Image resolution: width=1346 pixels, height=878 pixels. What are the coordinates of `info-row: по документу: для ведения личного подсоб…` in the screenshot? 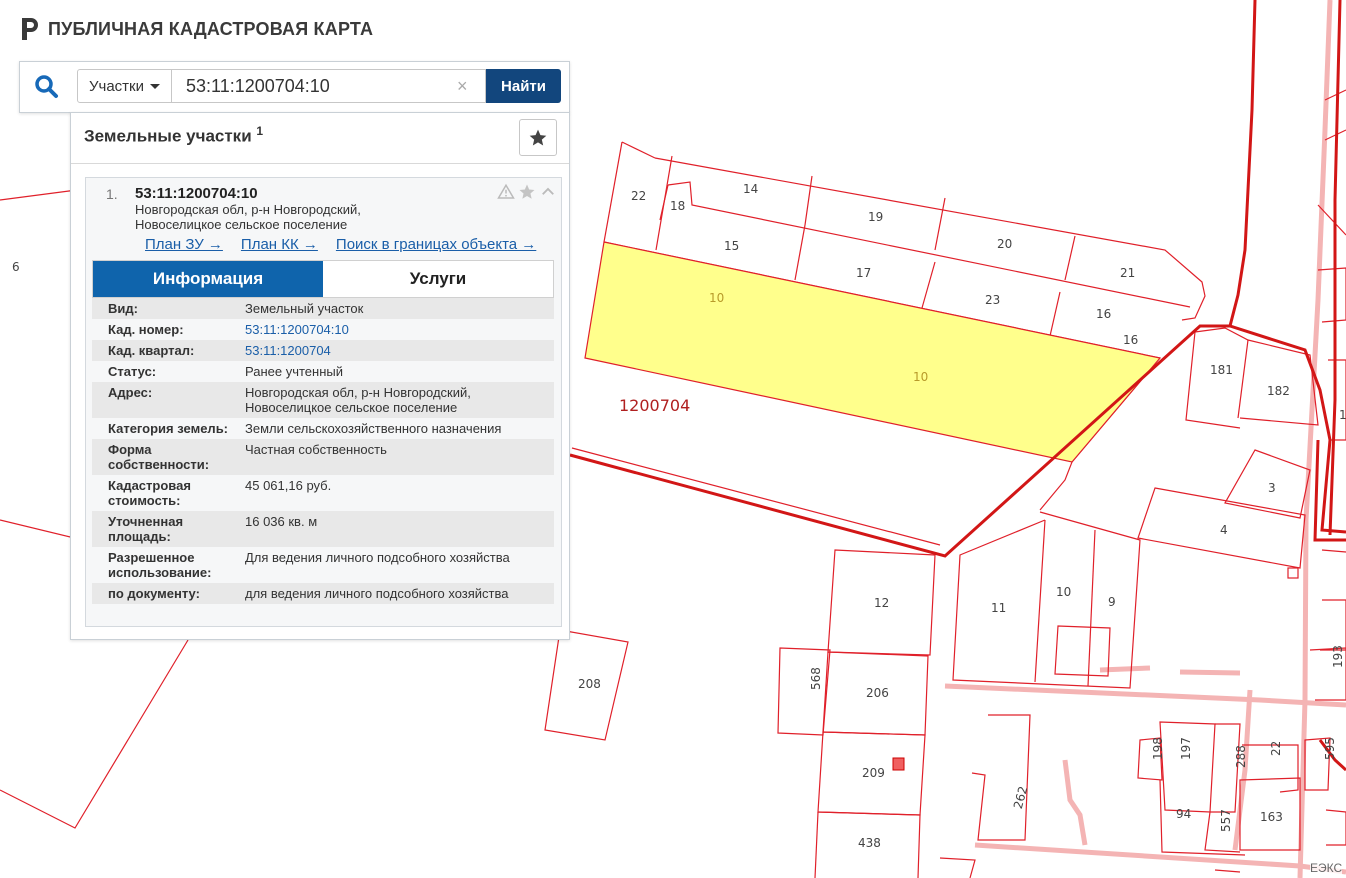 It's located at (323, 593).